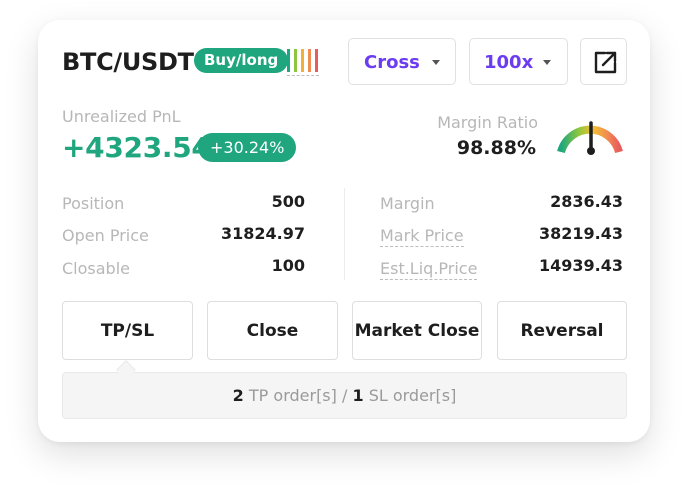 This screenshot has height=498, width=688. What do you see at coordinates (417, 330) in the screenshot?
I see `market-close-button: Market Close` at bounding box center [417, 330].